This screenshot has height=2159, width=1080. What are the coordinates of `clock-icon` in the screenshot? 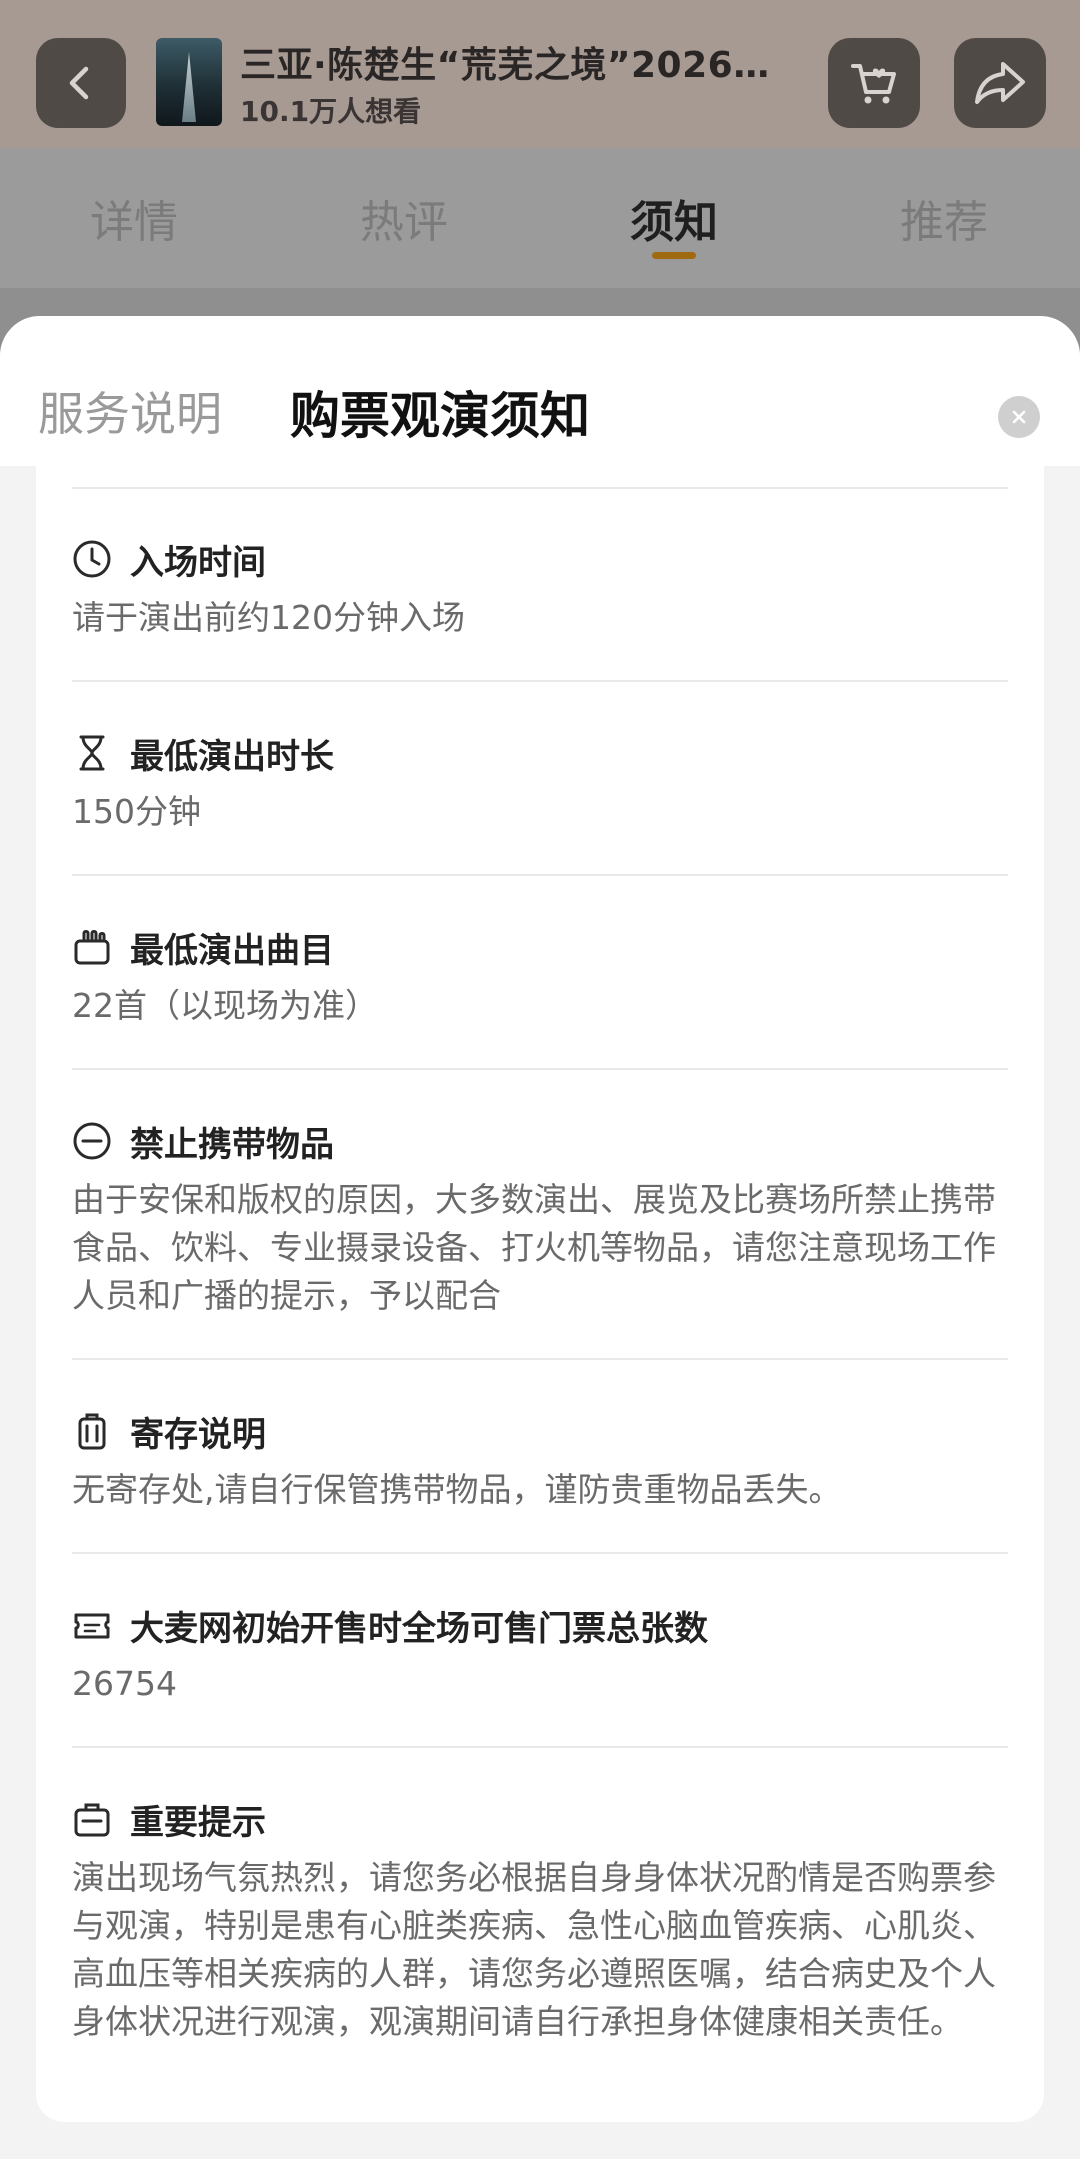 It's located at (92, 559).